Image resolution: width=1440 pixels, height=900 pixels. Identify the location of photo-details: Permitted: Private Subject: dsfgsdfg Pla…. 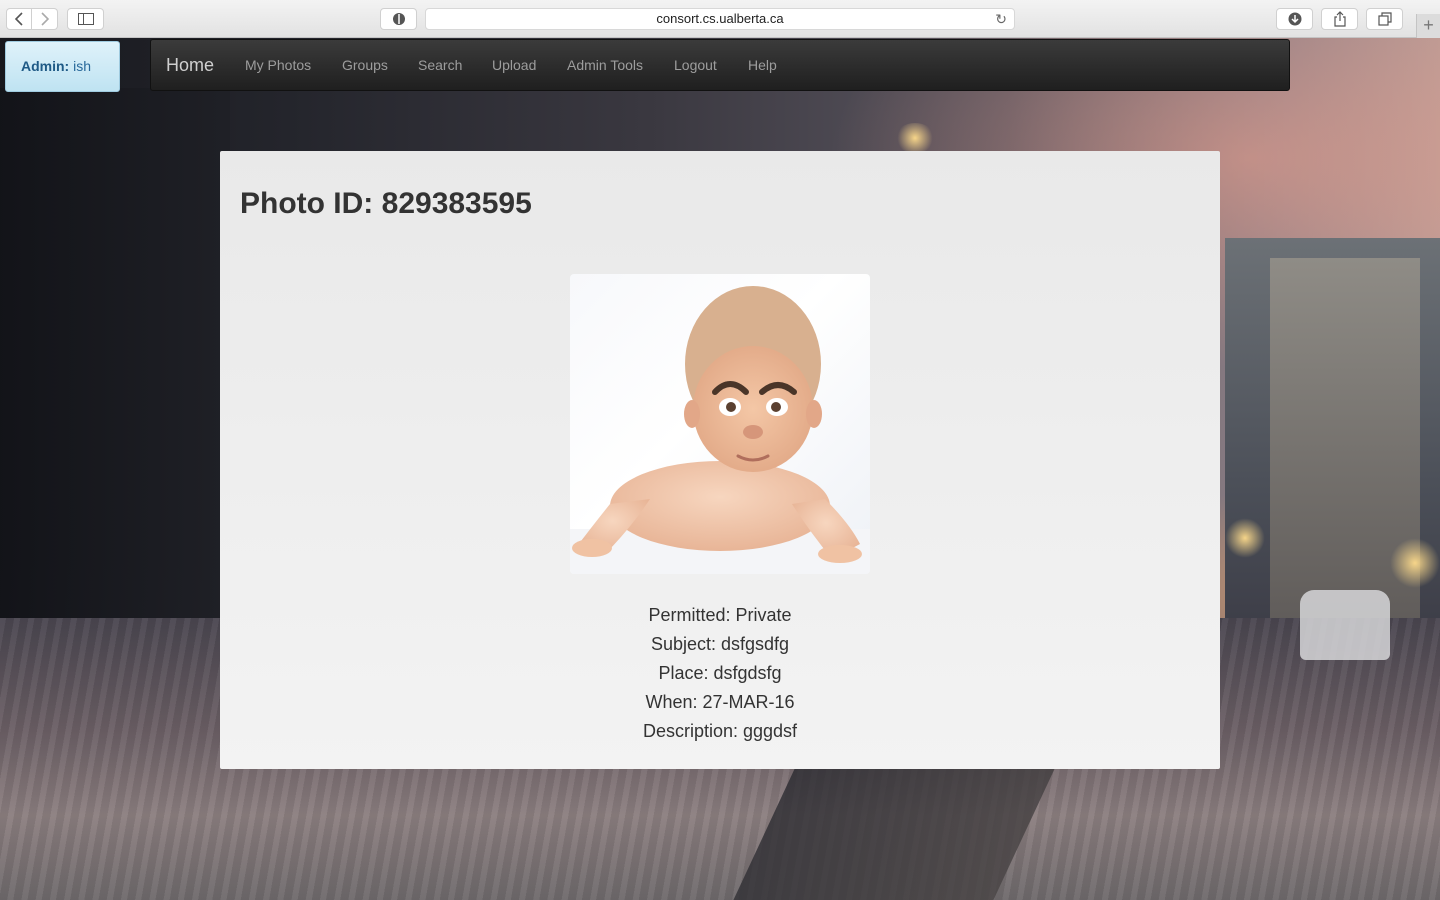
(720, 673).